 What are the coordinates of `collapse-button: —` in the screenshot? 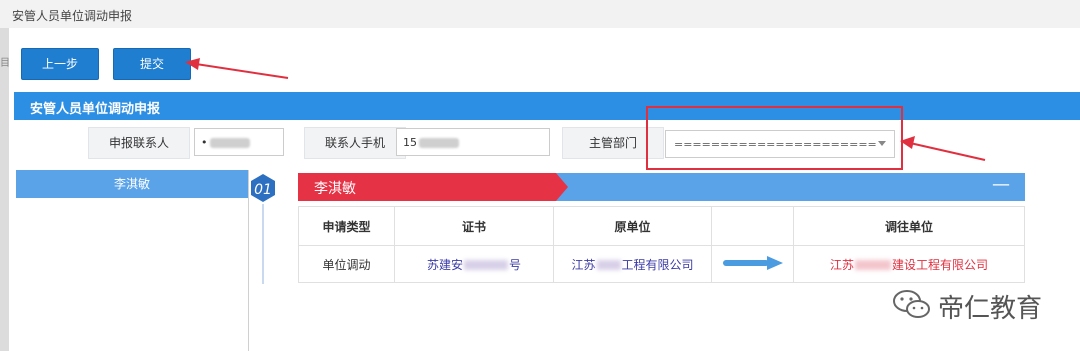 It's located at (1001, 185).